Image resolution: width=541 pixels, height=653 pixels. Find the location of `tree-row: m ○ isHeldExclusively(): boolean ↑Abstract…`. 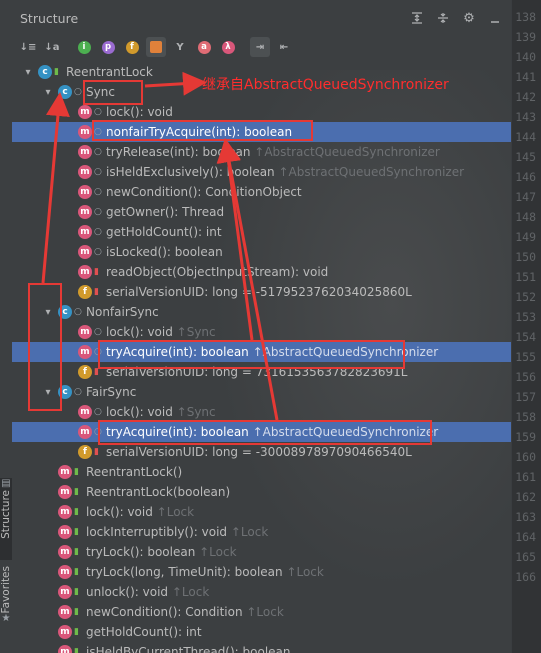

tree-row: m ○ isHeldExclusively(): boolean ↑Abstract… is located at coordinates (261, 172).